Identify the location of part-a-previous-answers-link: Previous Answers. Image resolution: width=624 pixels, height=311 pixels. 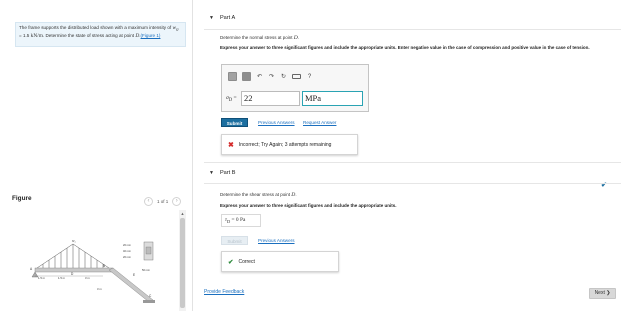
(276, 122).